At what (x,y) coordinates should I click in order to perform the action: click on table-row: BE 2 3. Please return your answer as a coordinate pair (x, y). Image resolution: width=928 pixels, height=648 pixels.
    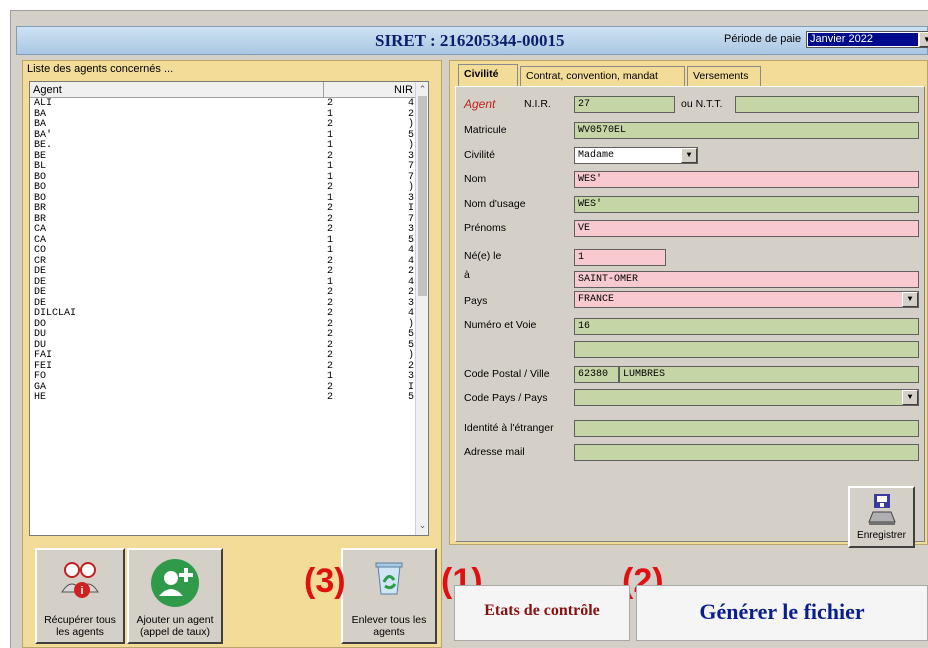
    Looking at the image, I should click on (223, 157).